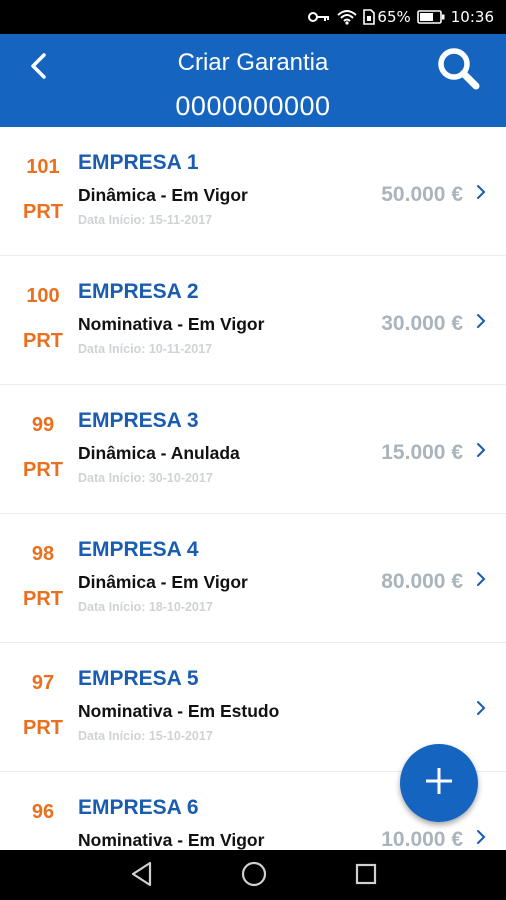  What do you see at coordinates (422, 194) in the screenshot?
I see `amount: 50.000 €` at bounding box center [422, 194].